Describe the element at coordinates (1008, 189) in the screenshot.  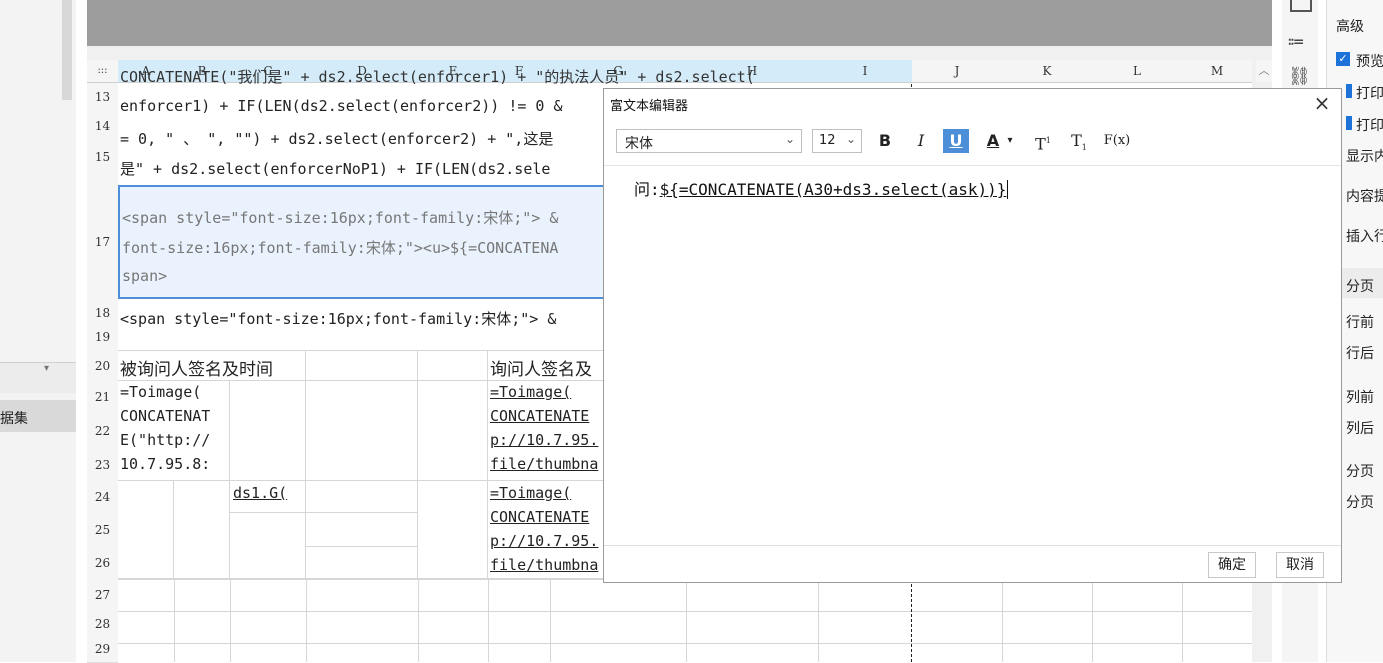
I see `text-cursor` at that location.